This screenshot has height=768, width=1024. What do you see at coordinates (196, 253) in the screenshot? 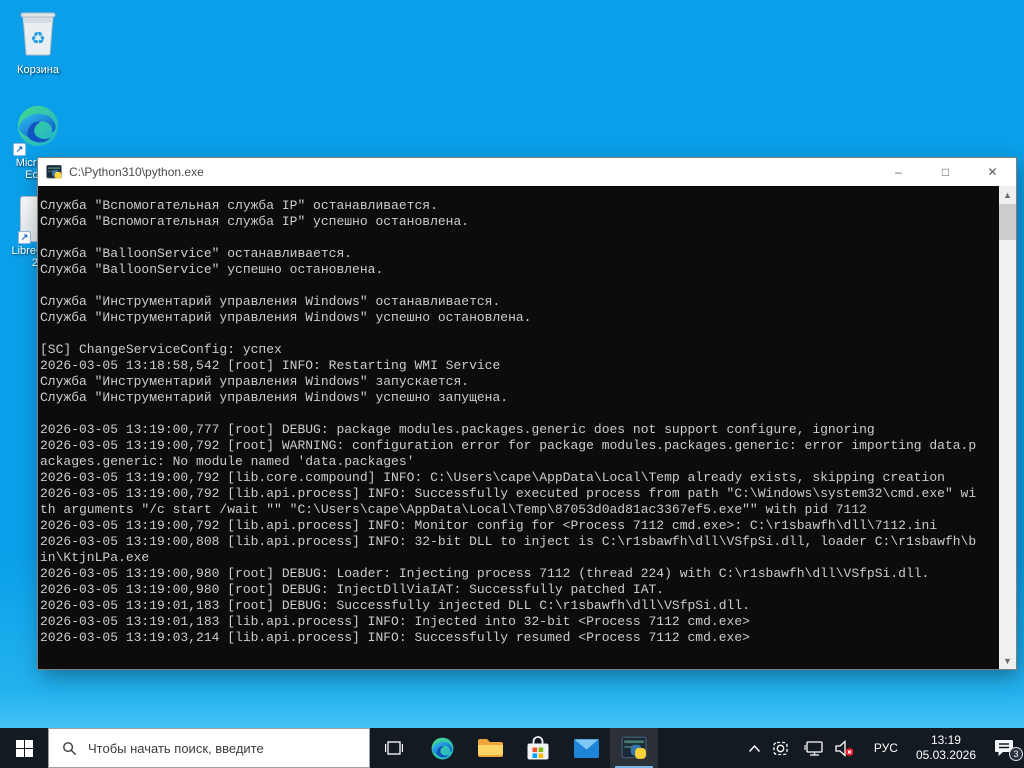
I see `console-line: Служба "BalloonService" останавливается.` at bounding box center [196, 253].